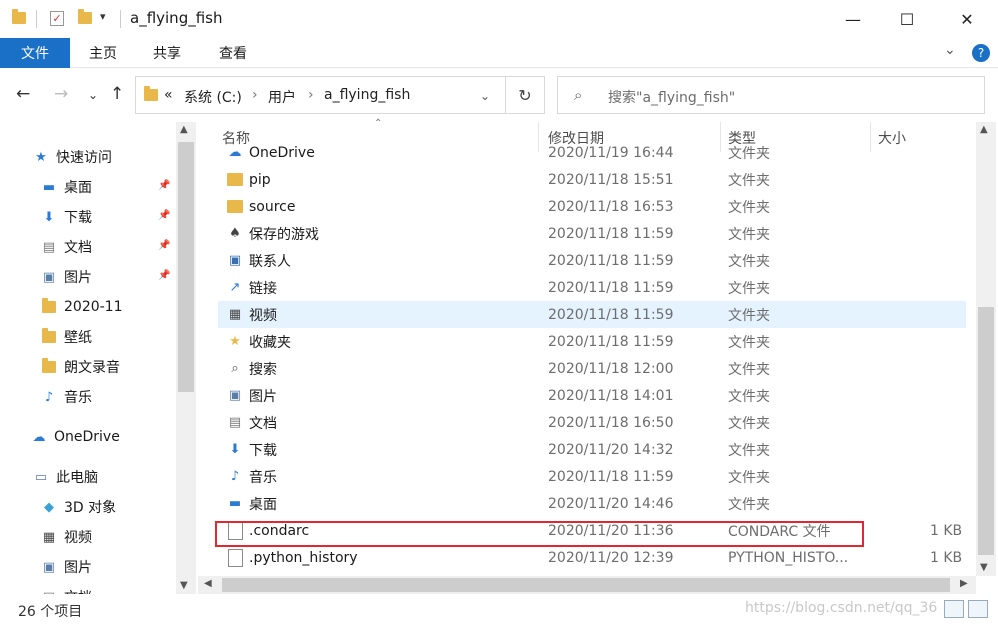 The height and width of the screenshot is (626, 998). Describe the element at coordinates (103, 53) in the screenshot. I see `tab-home: 主页` at that location.